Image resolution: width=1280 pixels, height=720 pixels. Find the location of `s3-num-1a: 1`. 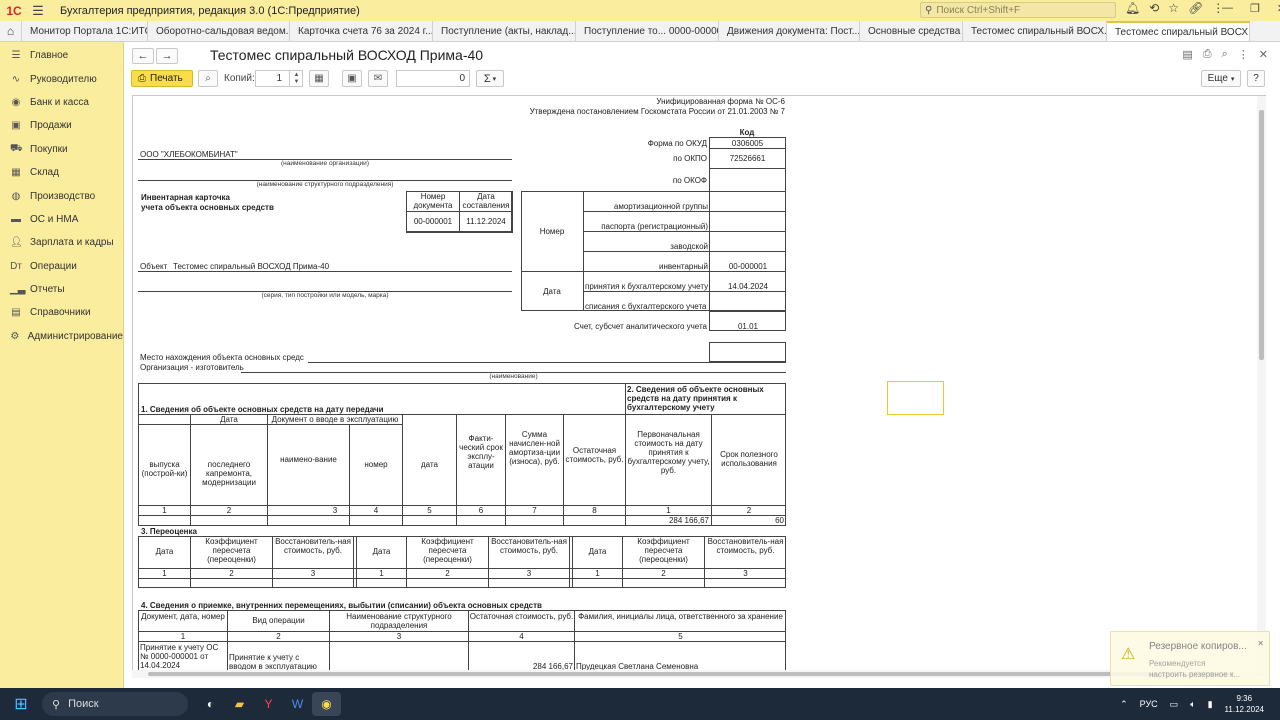

s3-num-1a: 1 is located at coordinates (164, 573).